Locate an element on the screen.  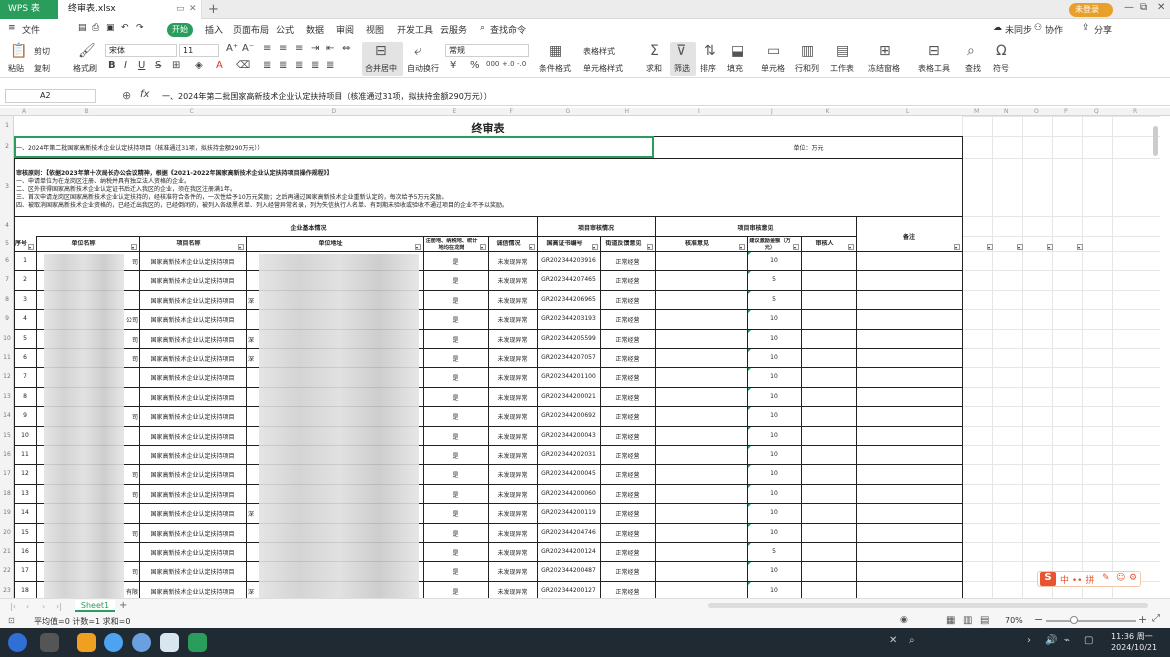
menu-cloud: 云服务 is located at coordinates (453, 29).